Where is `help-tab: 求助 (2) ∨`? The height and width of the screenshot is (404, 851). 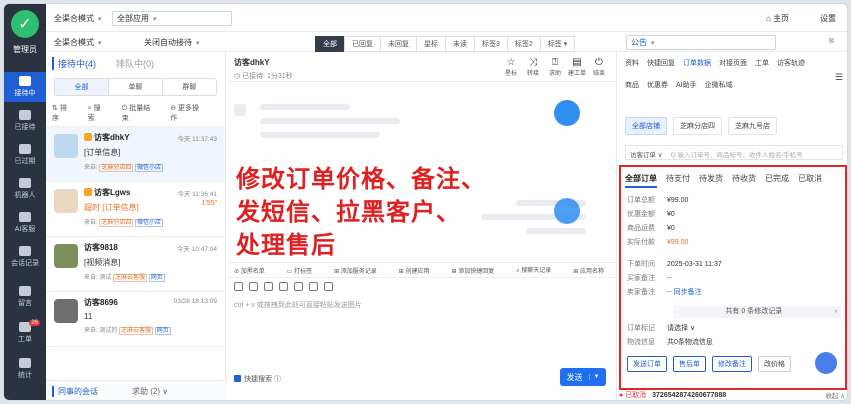 help-tab: 求助 (2) ∨ is located at coordinates (150, 391).